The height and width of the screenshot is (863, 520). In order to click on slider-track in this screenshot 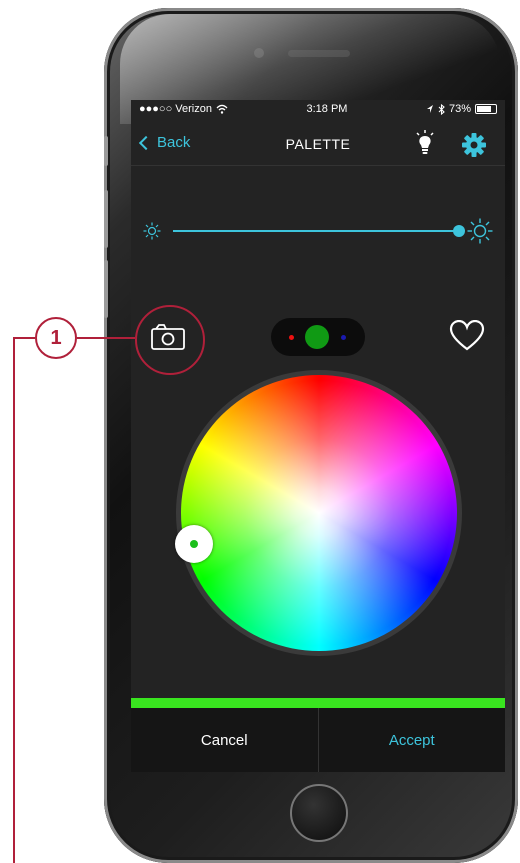, I will do `click(316, 231)`.